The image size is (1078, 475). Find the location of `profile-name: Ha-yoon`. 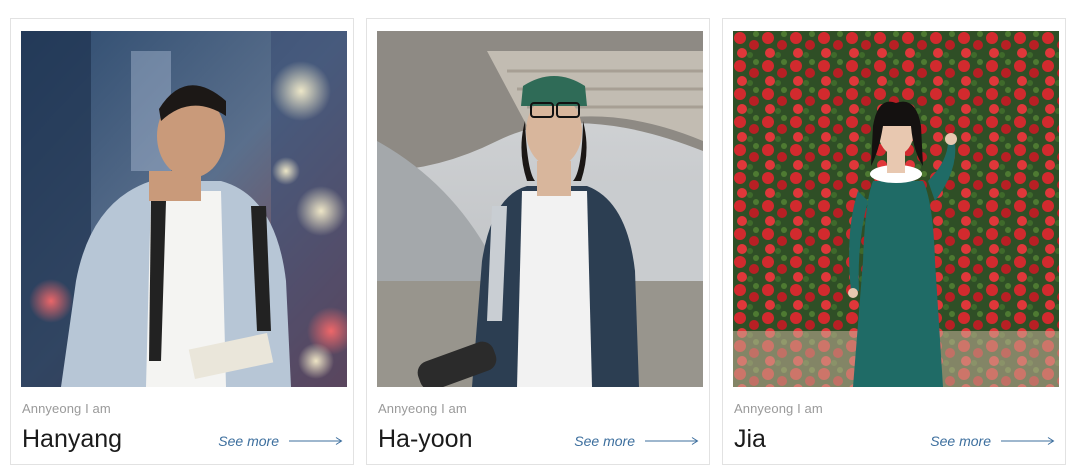

profile-name: Ha-yoon is located at coordinates (425, 439).